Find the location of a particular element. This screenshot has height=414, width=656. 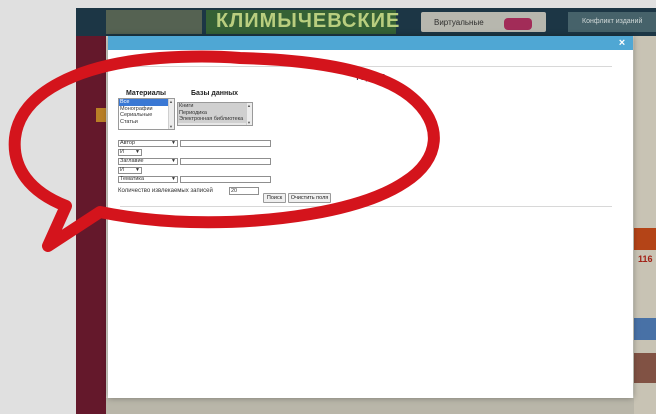

field-type-select: Автор ▼ is located at coordinates (148, 143).